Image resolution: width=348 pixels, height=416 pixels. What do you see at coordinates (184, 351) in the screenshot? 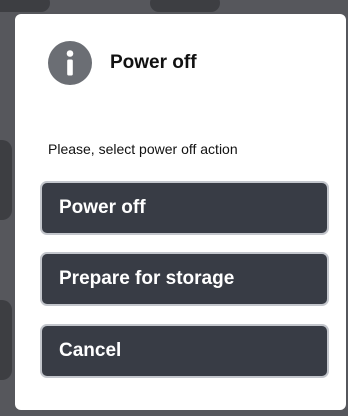
I see `cancel-button: Cancel` at bounding box center [184, 351].